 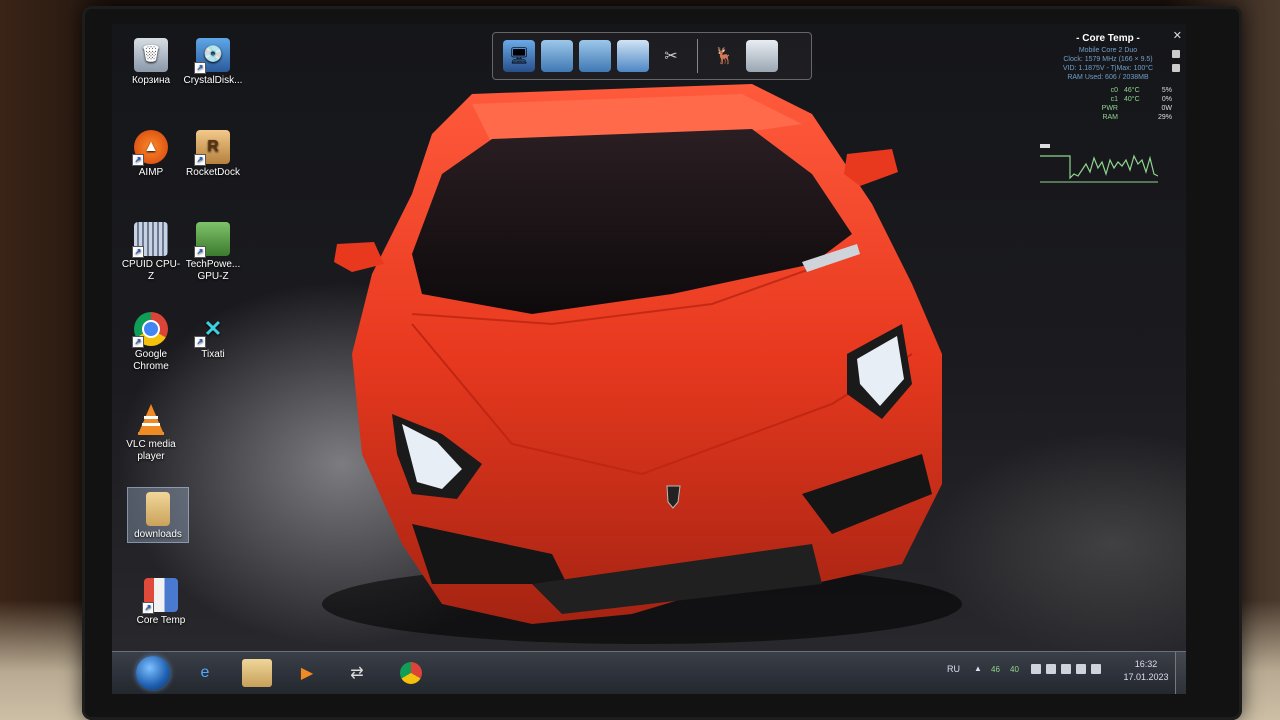 I want to click on clock: 16:32 17.01.2023, so click(x=1146, y=671).